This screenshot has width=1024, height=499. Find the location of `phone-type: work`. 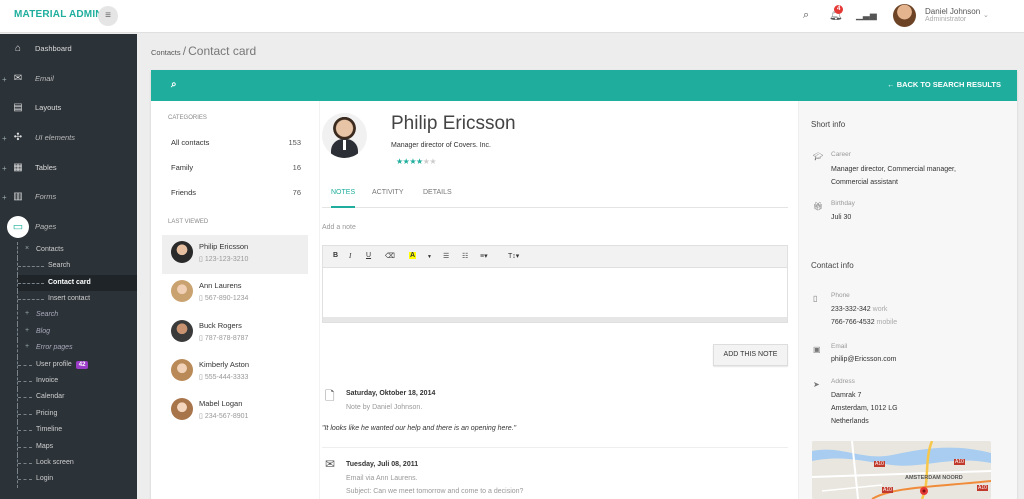

phone-type: work is located at coordinates (880, 309).